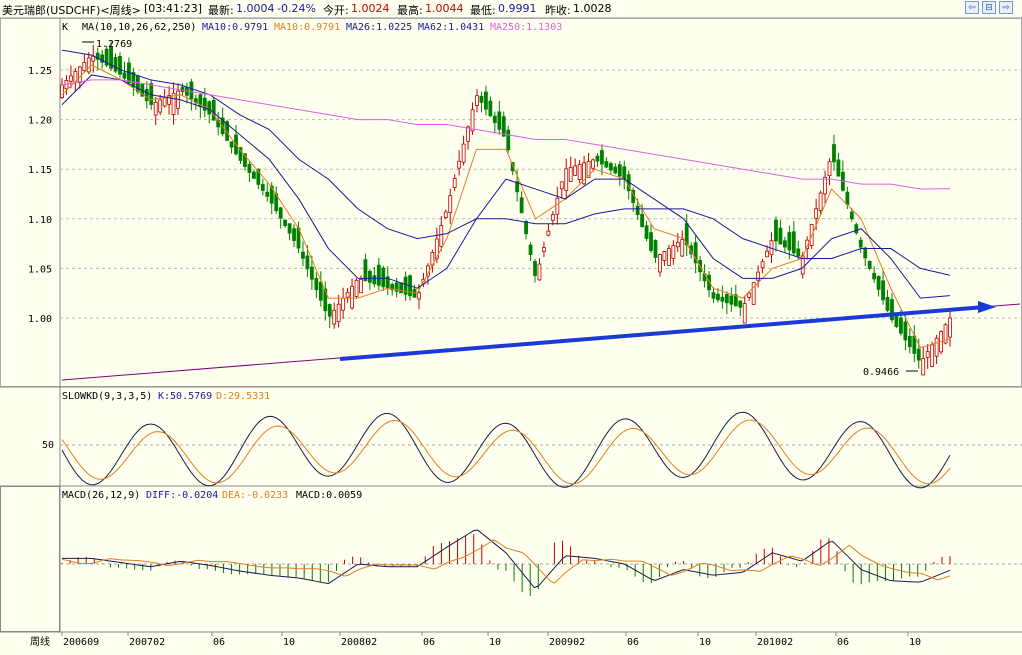 The image size is (1022, 655). What do you see at coordinates (662, 333) in the screenshot?
I see `support-trendline` at bounding box center [662, 333].